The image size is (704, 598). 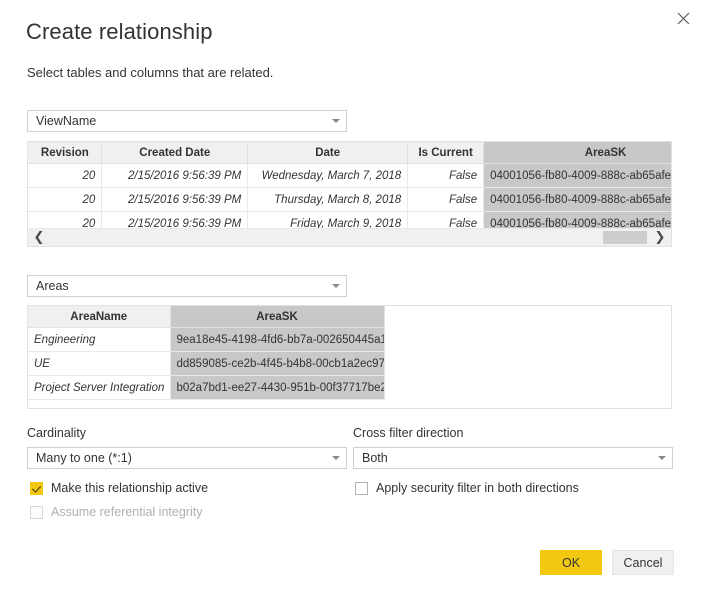 I want to click on table-header-row: AreaName AreaSK, so click(x=206, y=317).